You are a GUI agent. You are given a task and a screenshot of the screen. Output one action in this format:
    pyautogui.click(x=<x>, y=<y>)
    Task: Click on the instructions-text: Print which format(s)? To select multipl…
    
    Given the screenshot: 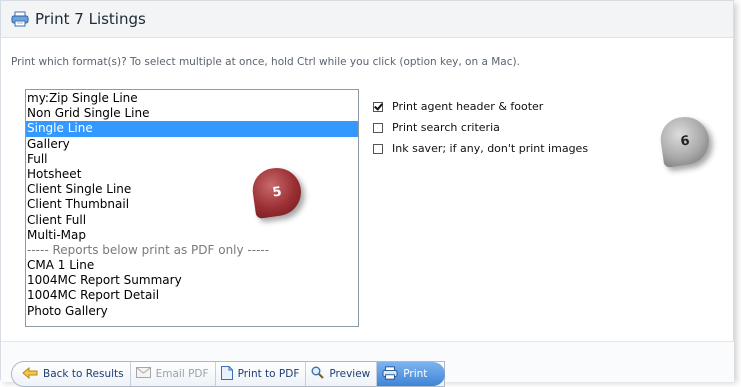 What is the action you would take?
    pyautogui.click(x=265, y=62)
    